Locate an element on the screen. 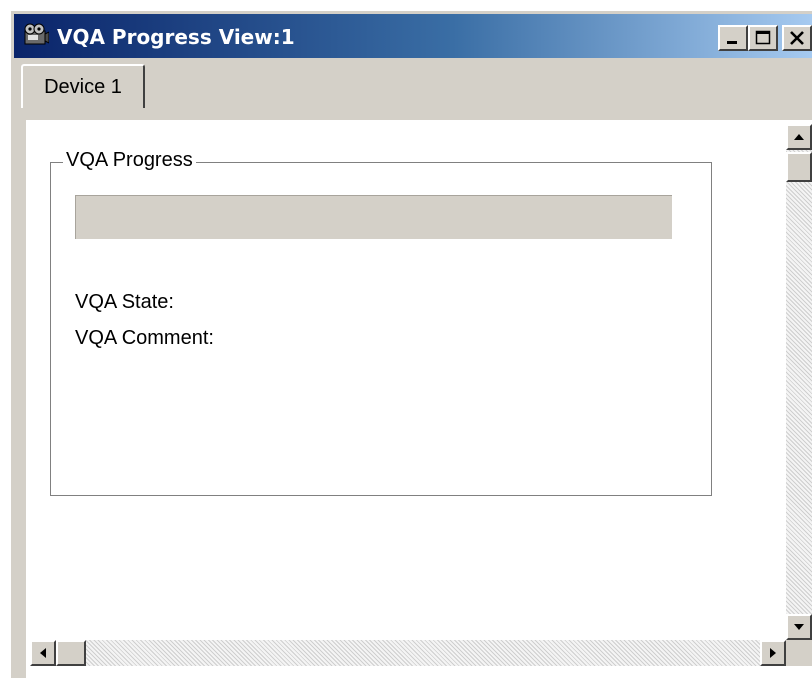  scroll-up-button is located at coordinates (799, 137).